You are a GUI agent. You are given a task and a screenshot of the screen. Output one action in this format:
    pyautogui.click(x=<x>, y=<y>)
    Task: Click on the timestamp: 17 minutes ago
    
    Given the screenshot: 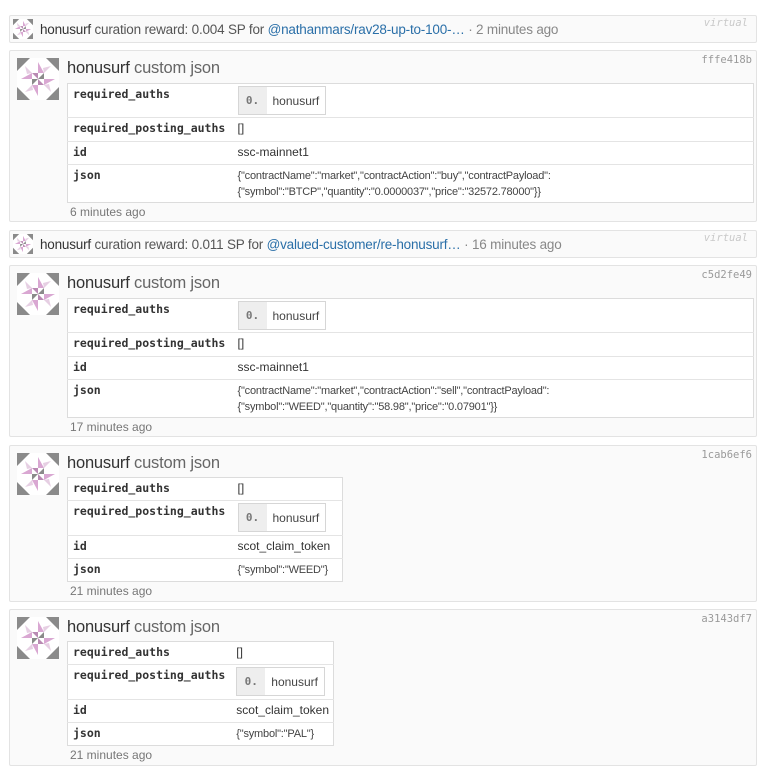 What is the action you would take?
    pyautogui.click(x=111, y=427)
    